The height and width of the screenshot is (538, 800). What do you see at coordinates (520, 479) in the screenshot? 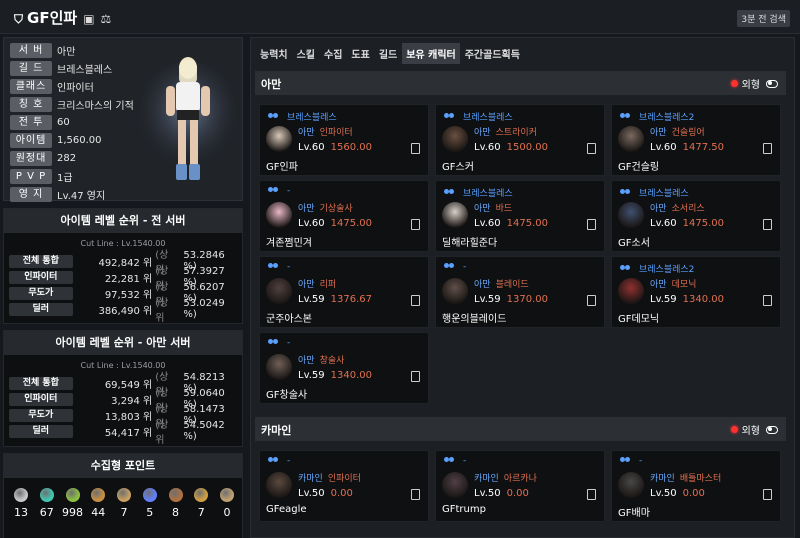
I see `class-name: 아르카나` at bounding box center [520, 479].